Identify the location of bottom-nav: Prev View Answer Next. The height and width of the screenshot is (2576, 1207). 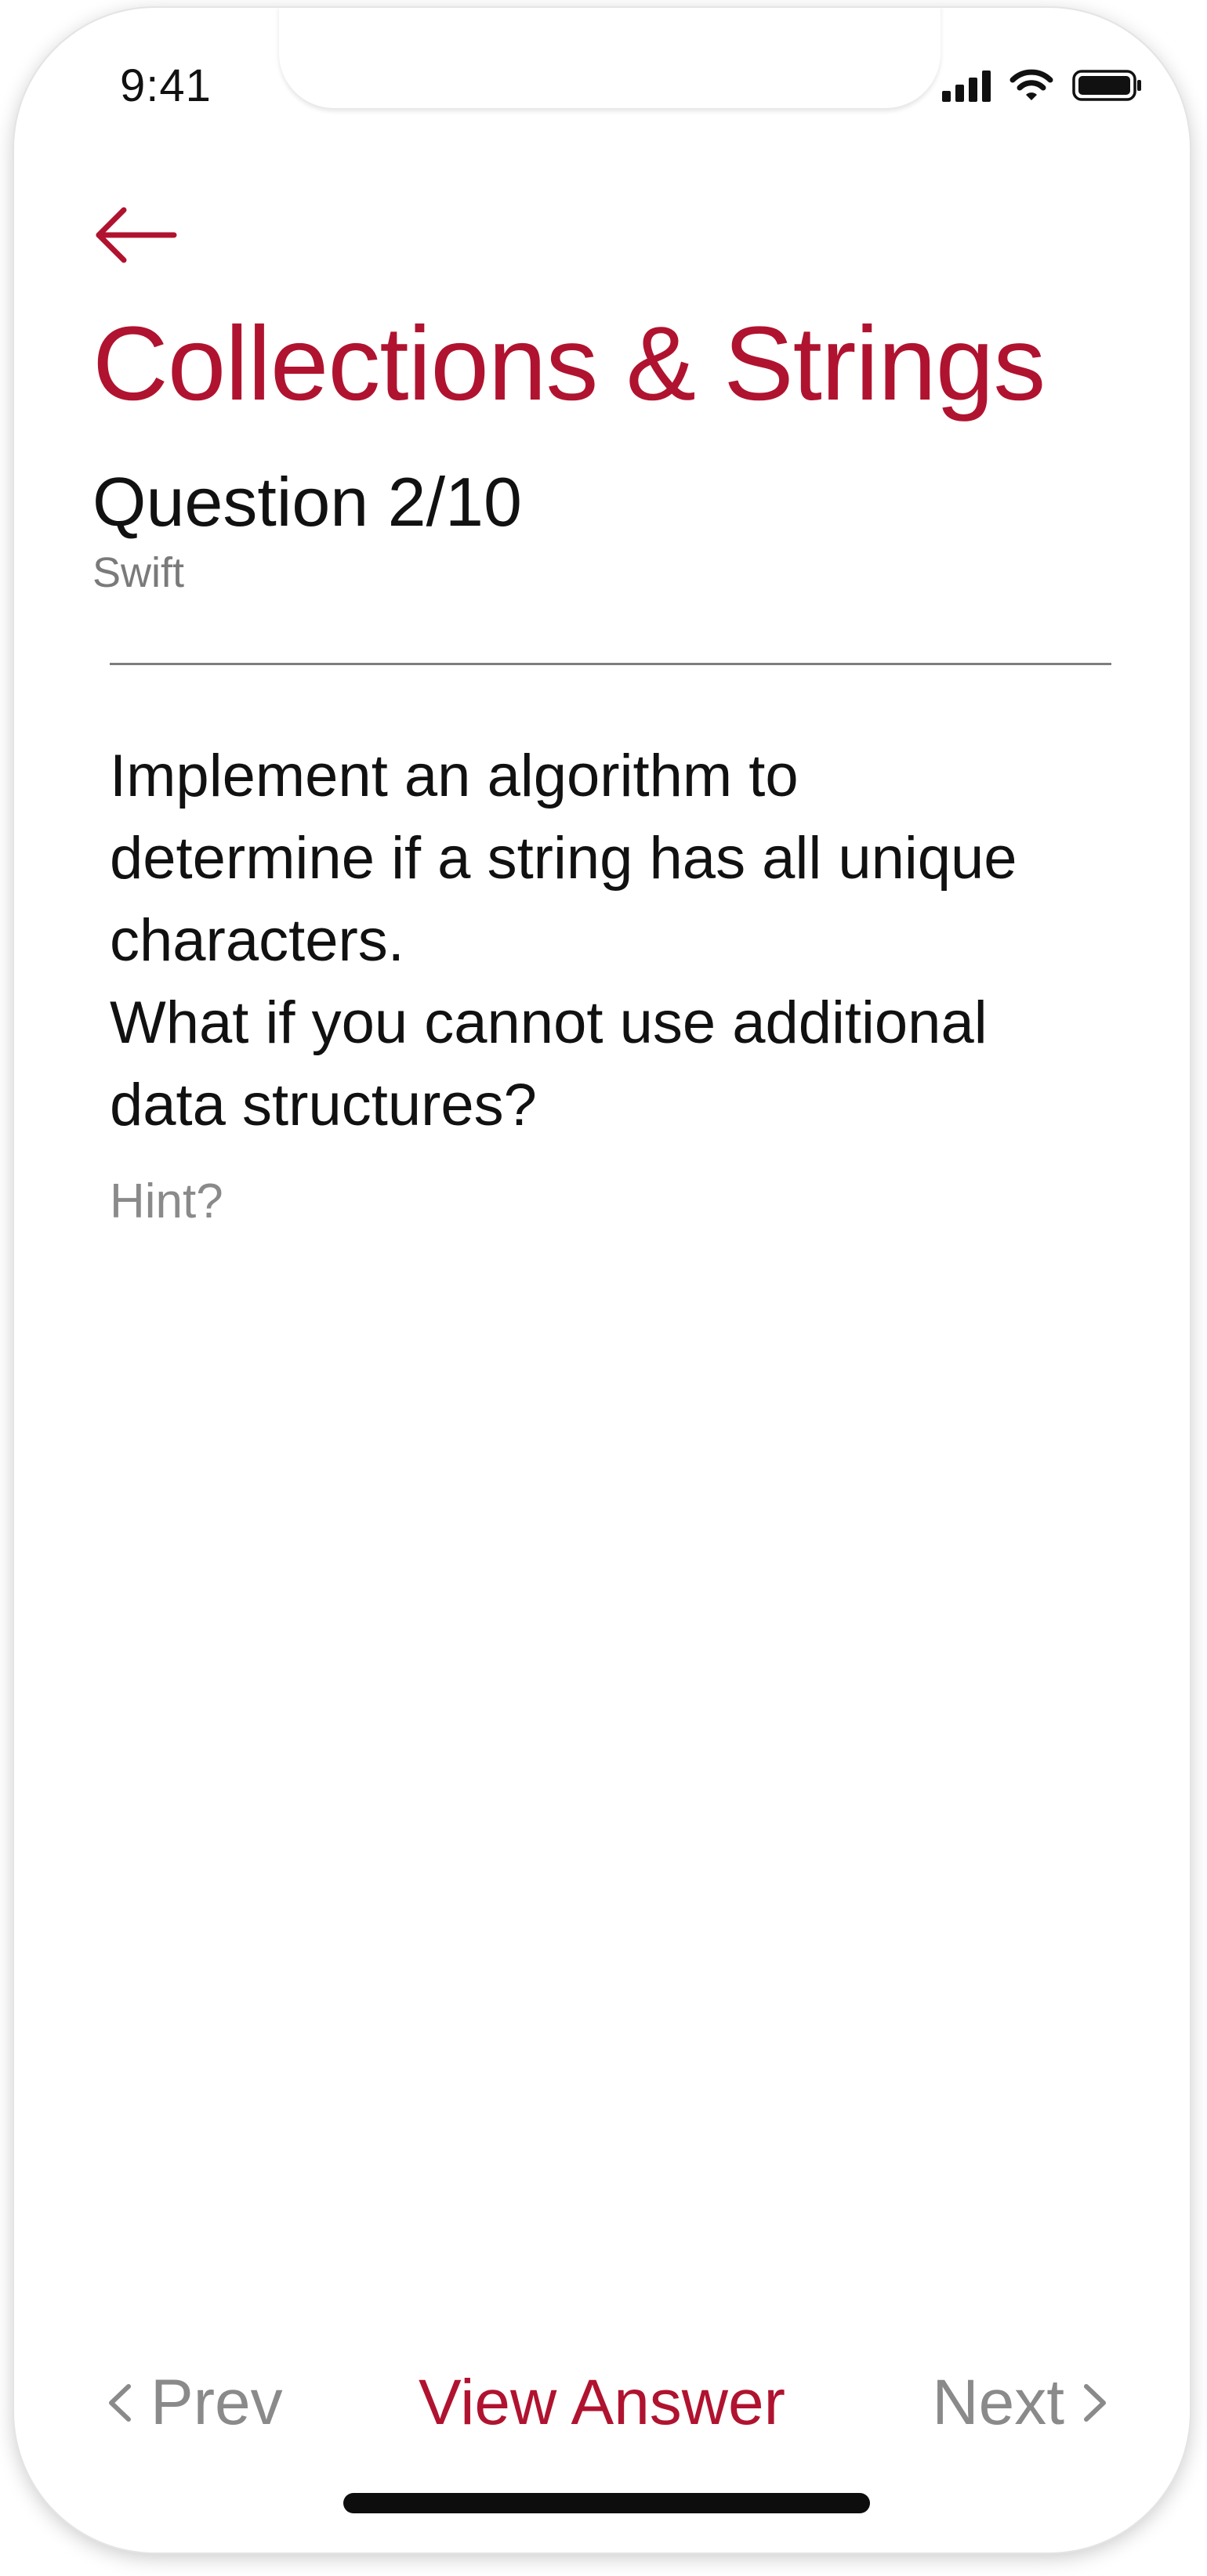
(602, 2413).